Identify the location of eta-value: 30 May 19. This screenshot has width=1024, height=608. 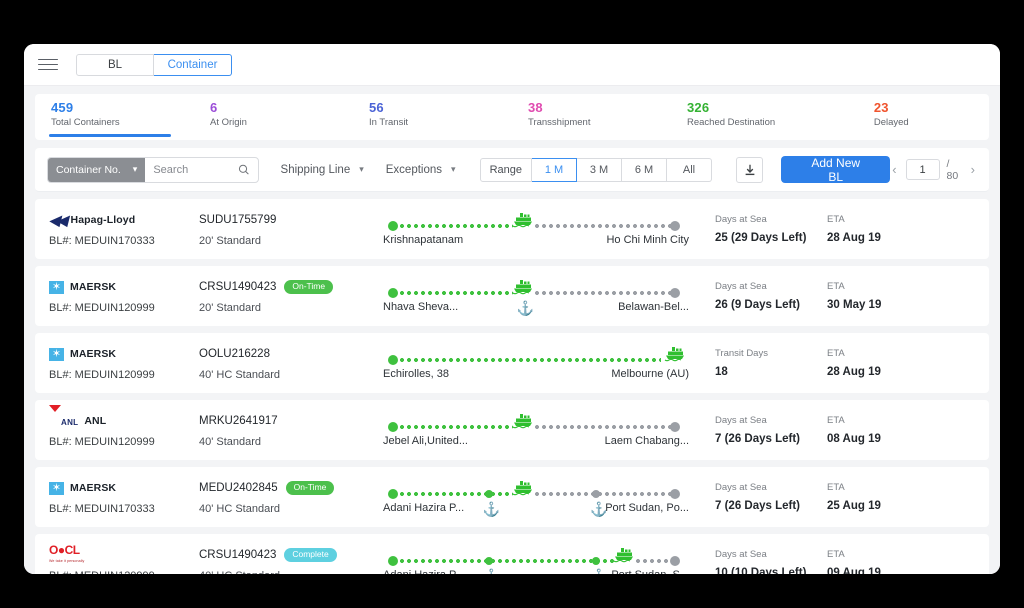
(854, 305).